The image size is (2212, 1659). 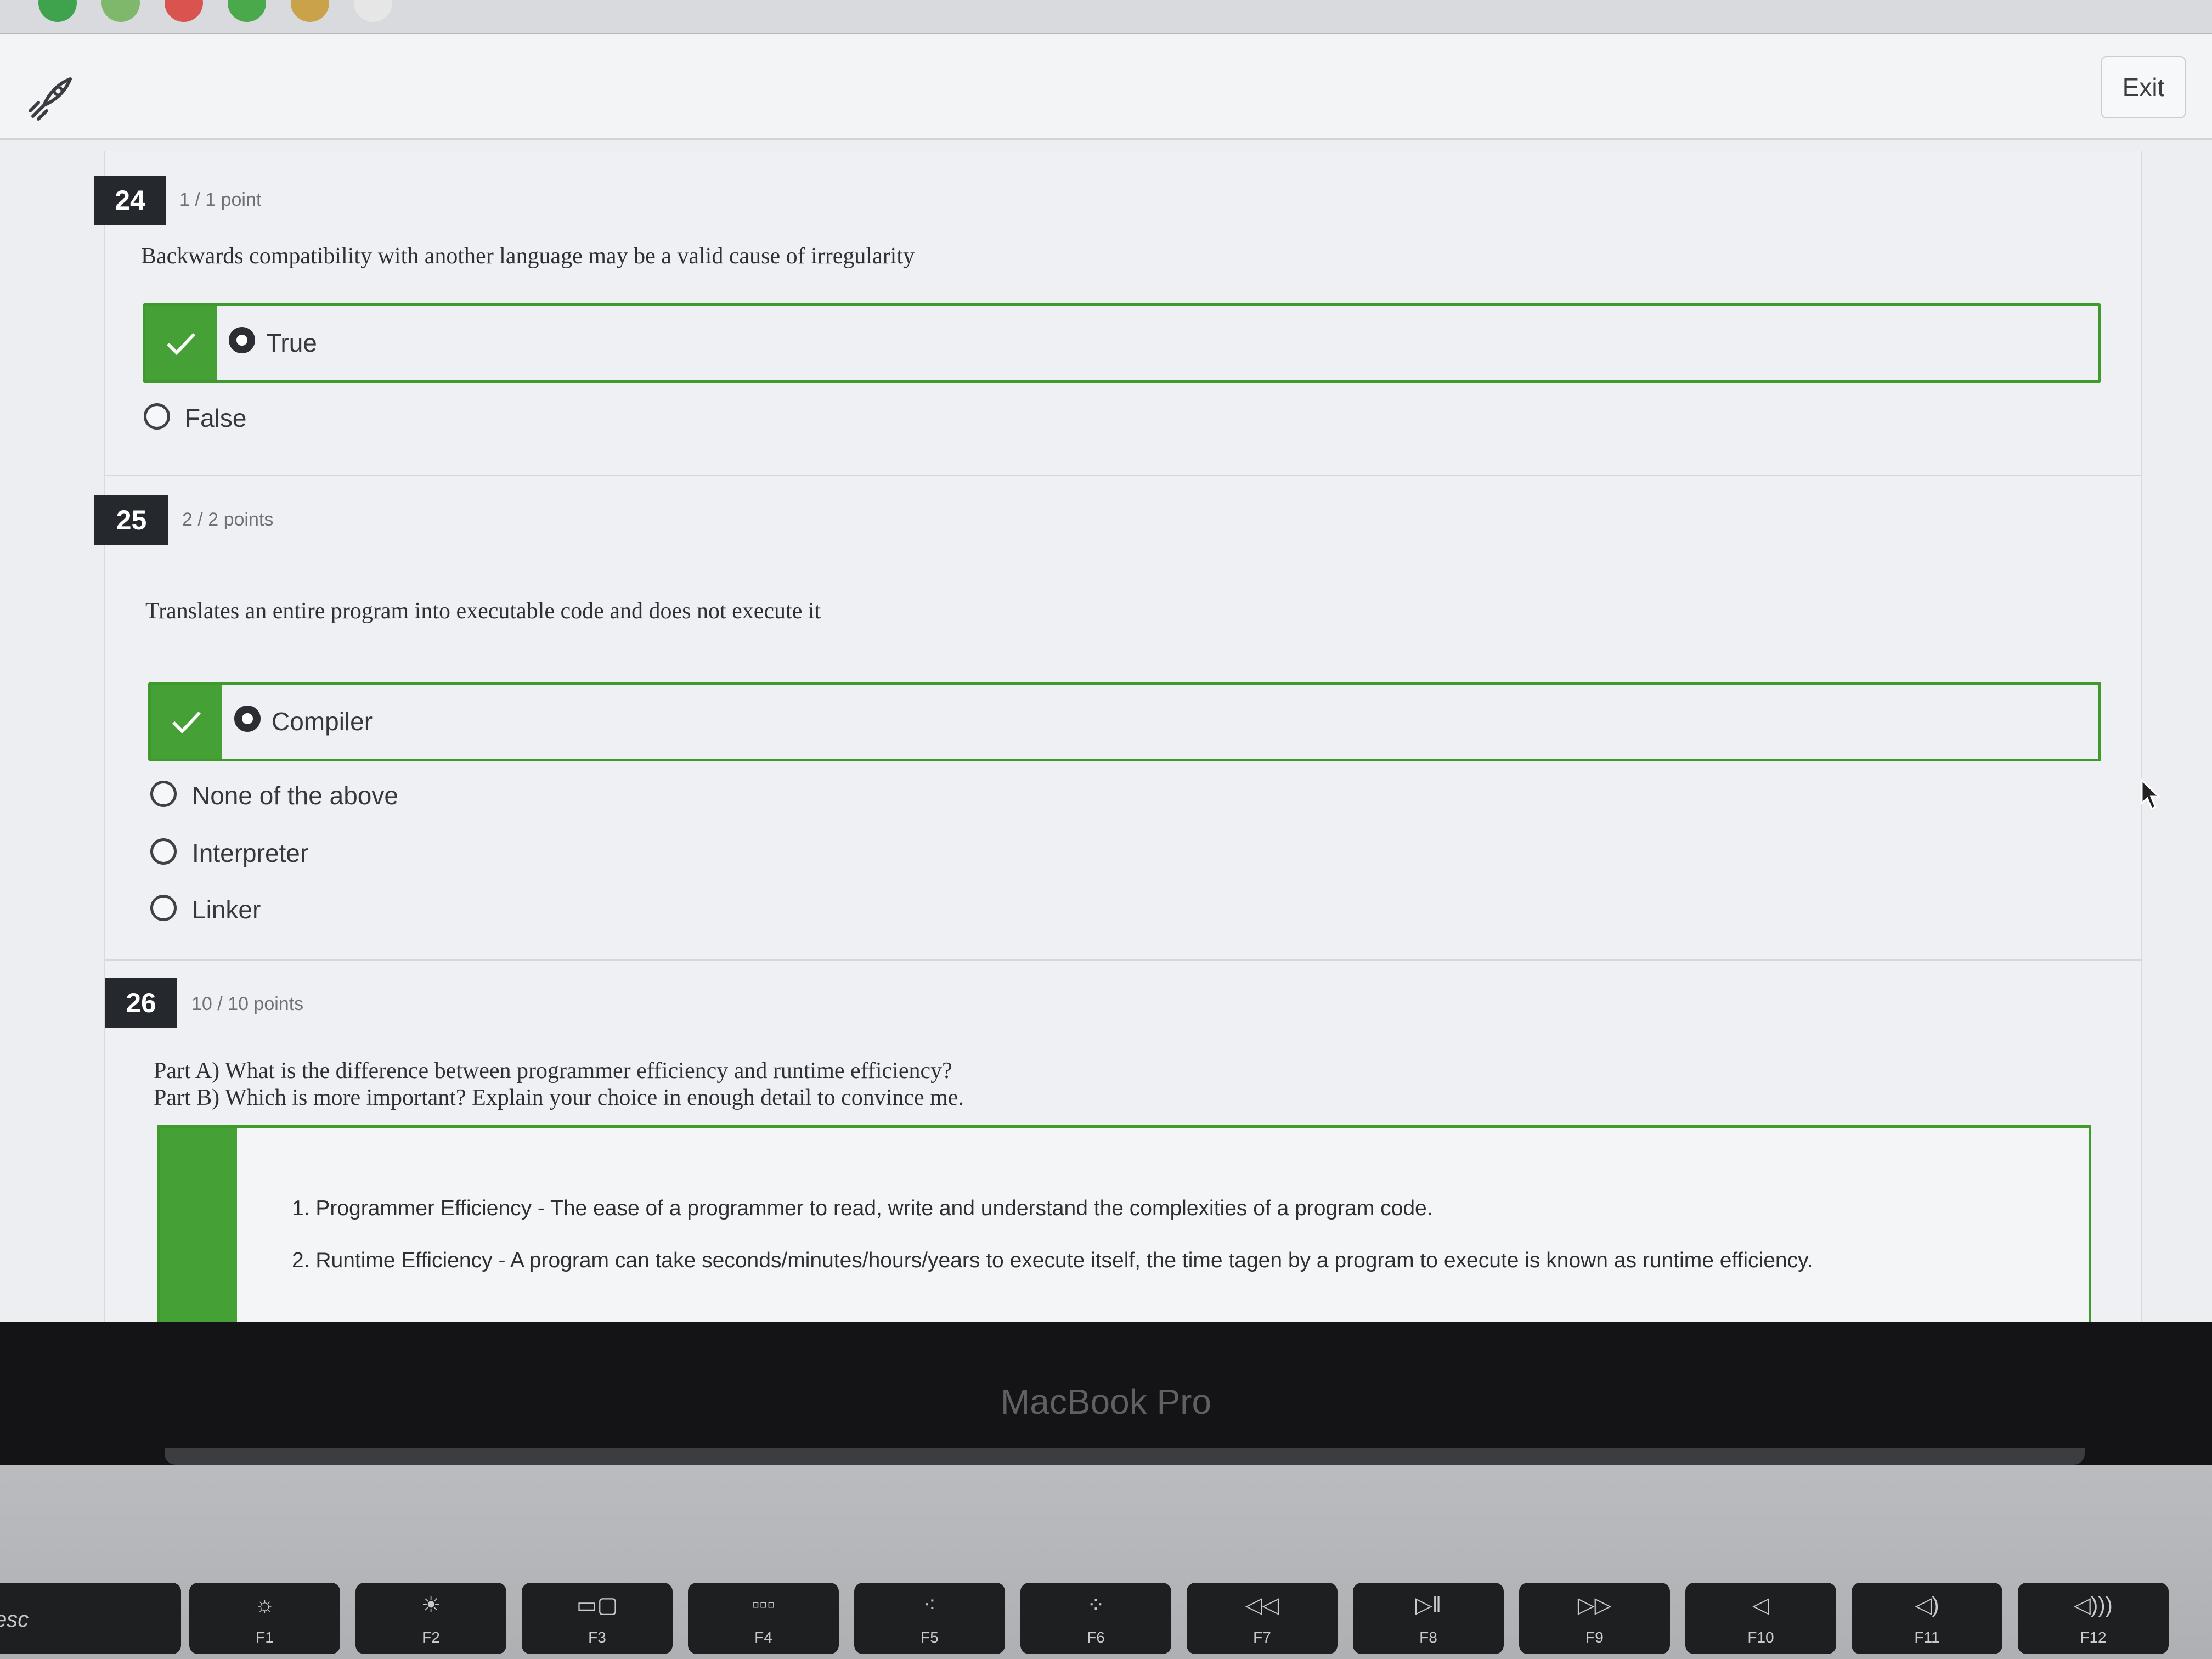 What do you see at coordinates (141, 1003) in the screenshot?
I see `question-number: 26` at bounding box center [141, 1003].